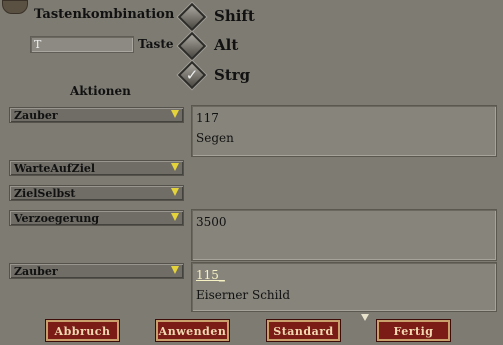 This screenshot has height=345, width=503. I want to click on action-type-dropdown-4: Verzoegerung, so click(96, 218).